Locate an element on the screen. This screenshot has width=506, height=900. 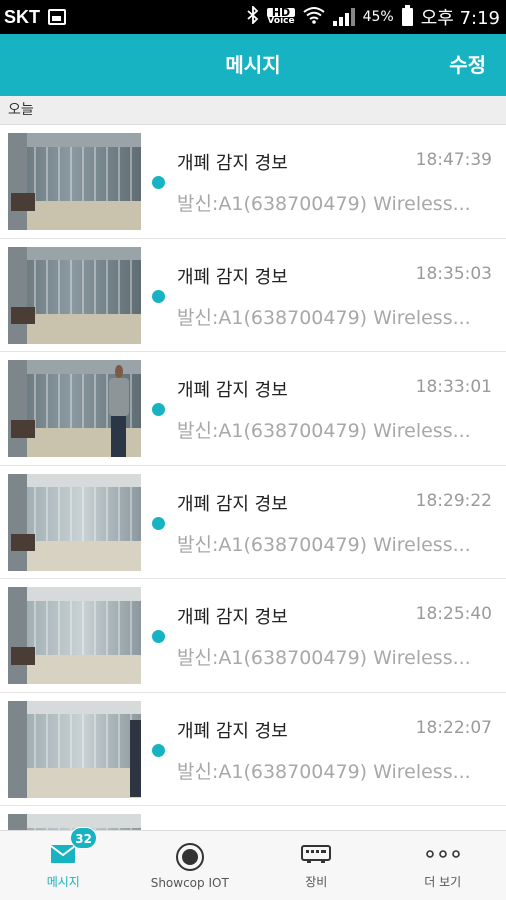
tab-messages: 32 메시지 is located at coordinates (63, 863).